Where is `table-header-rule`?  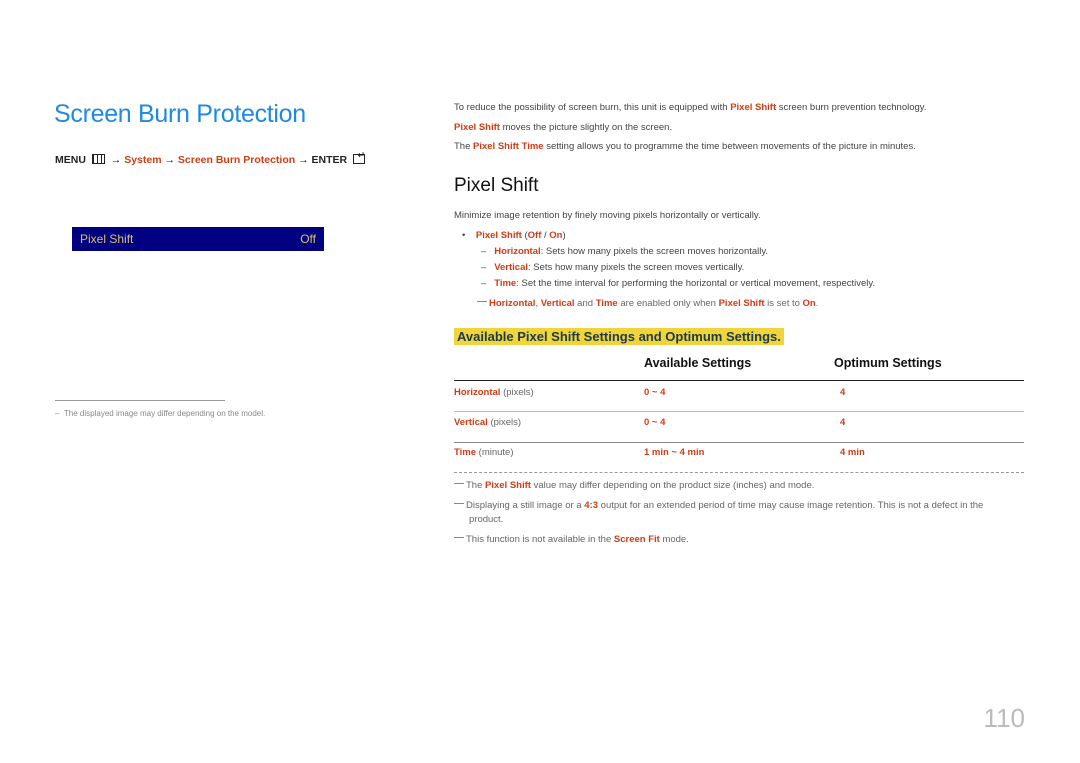
table-header-rule is located at coordinates (739, 380).